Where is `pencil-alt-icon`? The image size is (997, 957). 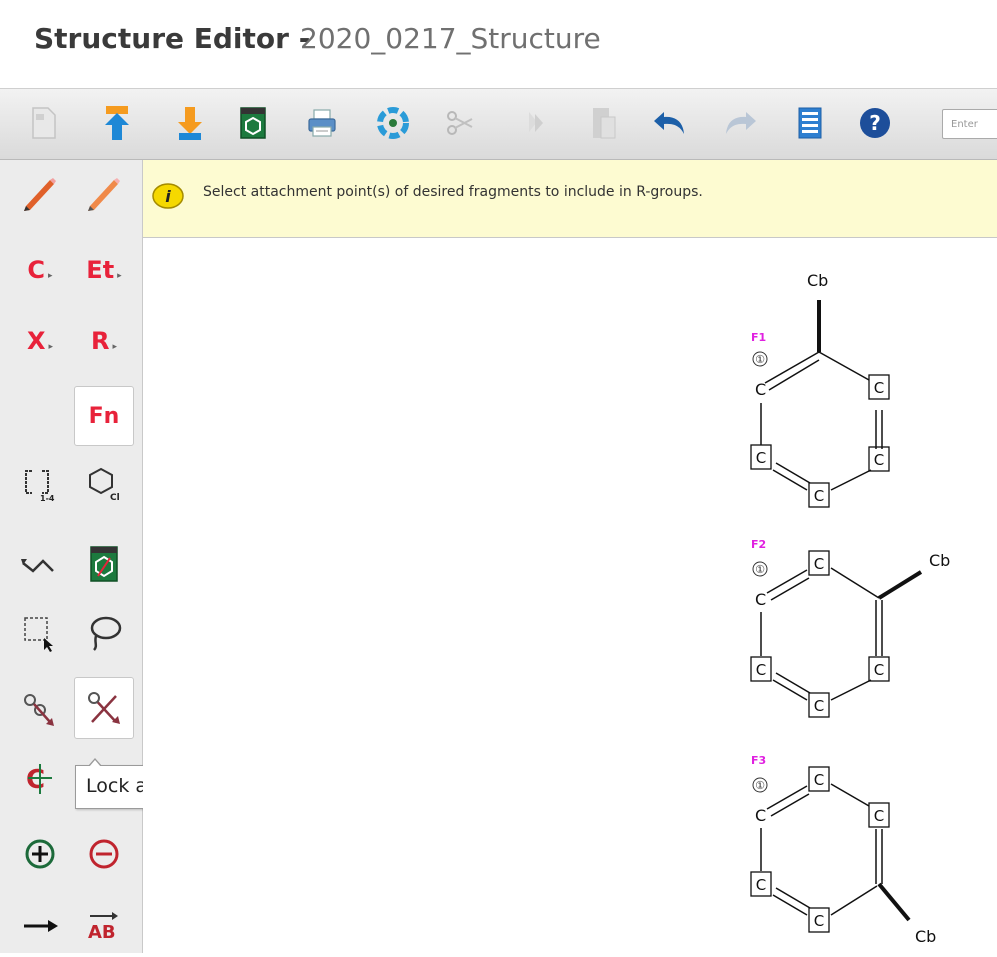 pencil-alt-icon is located at coordinates (104, 194).